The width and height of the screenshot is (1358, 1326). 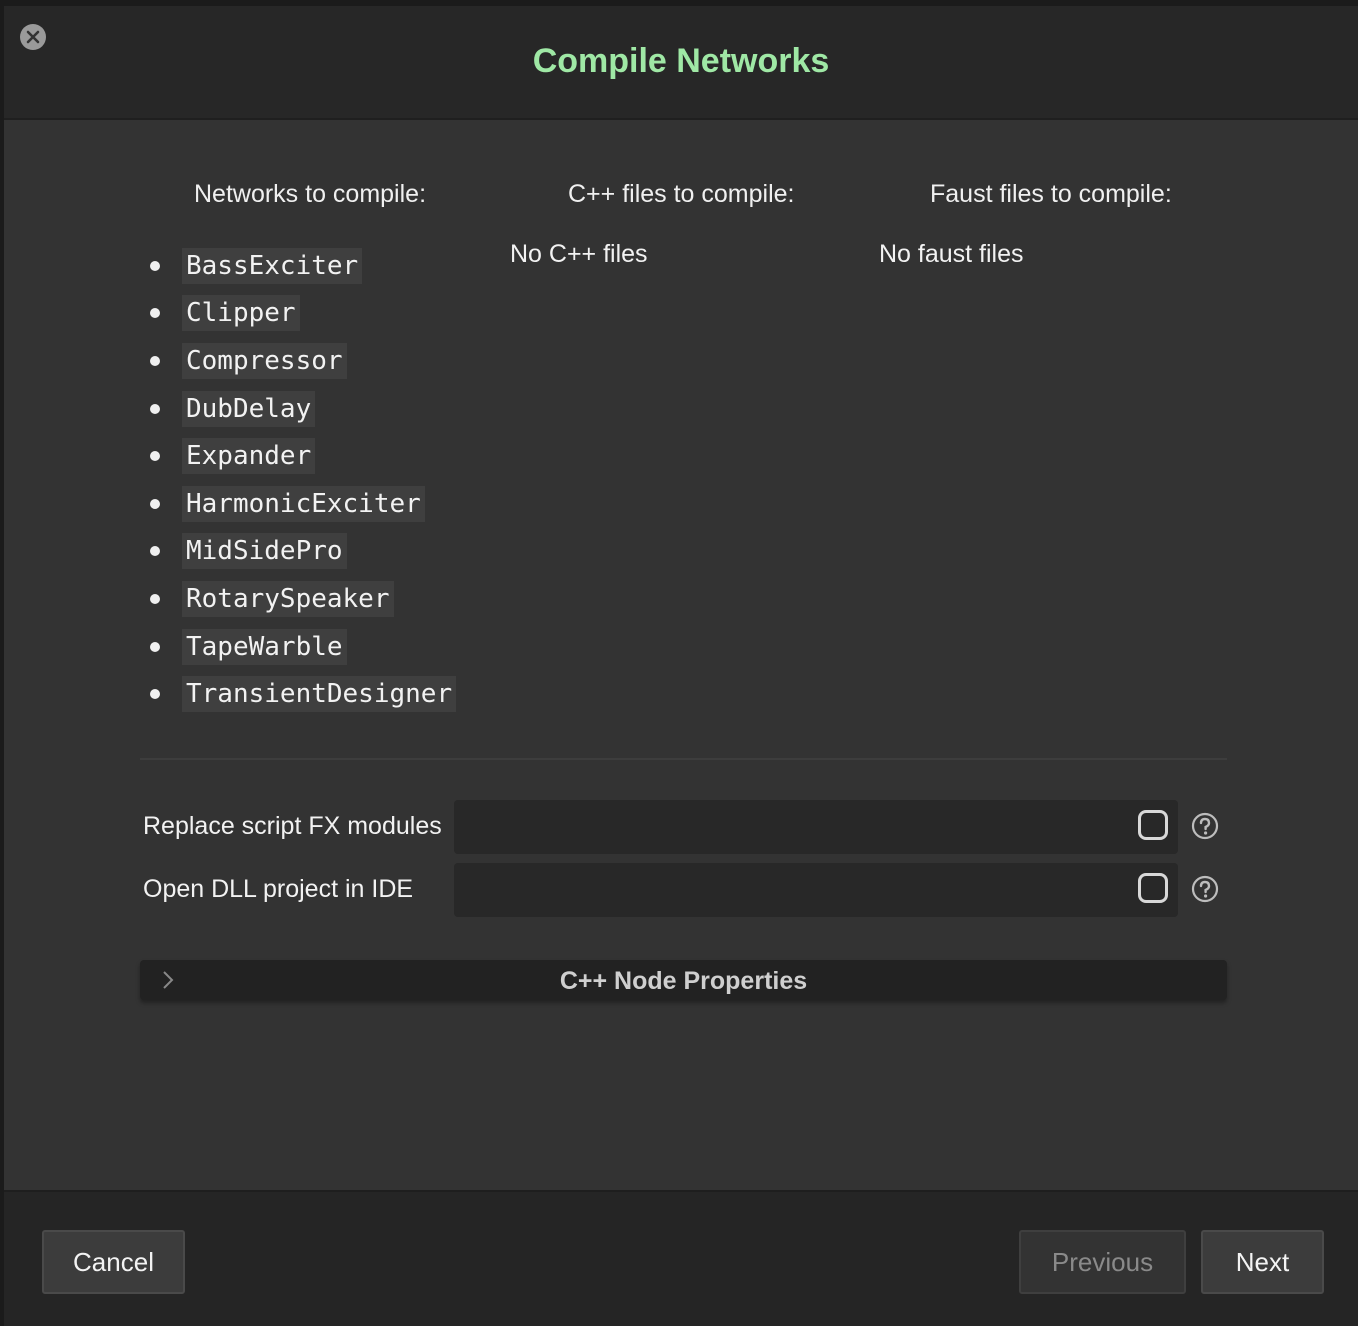 What do you see at coordinates (816, 827) in the screenshot?
I see `replace-script-fx-field` at bounding box center [816, 827].